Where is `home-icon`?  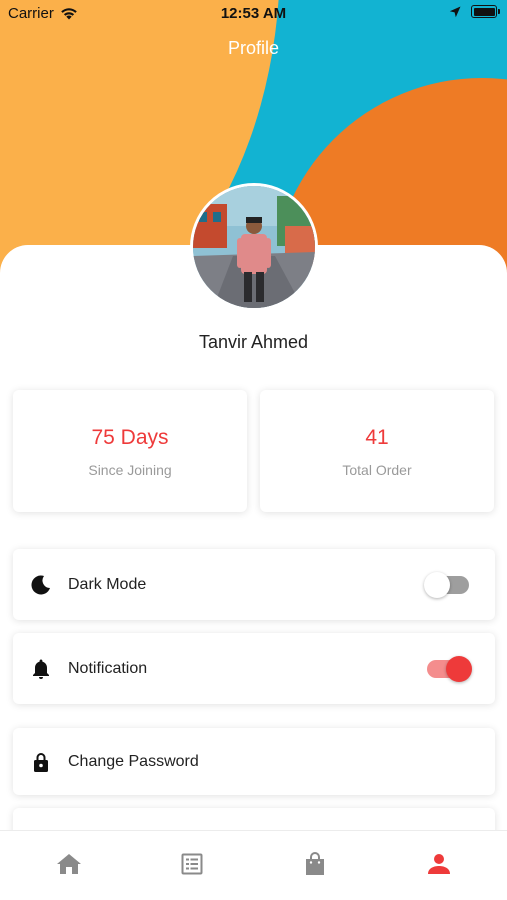 home-icon is located at coordinates (69, 864).